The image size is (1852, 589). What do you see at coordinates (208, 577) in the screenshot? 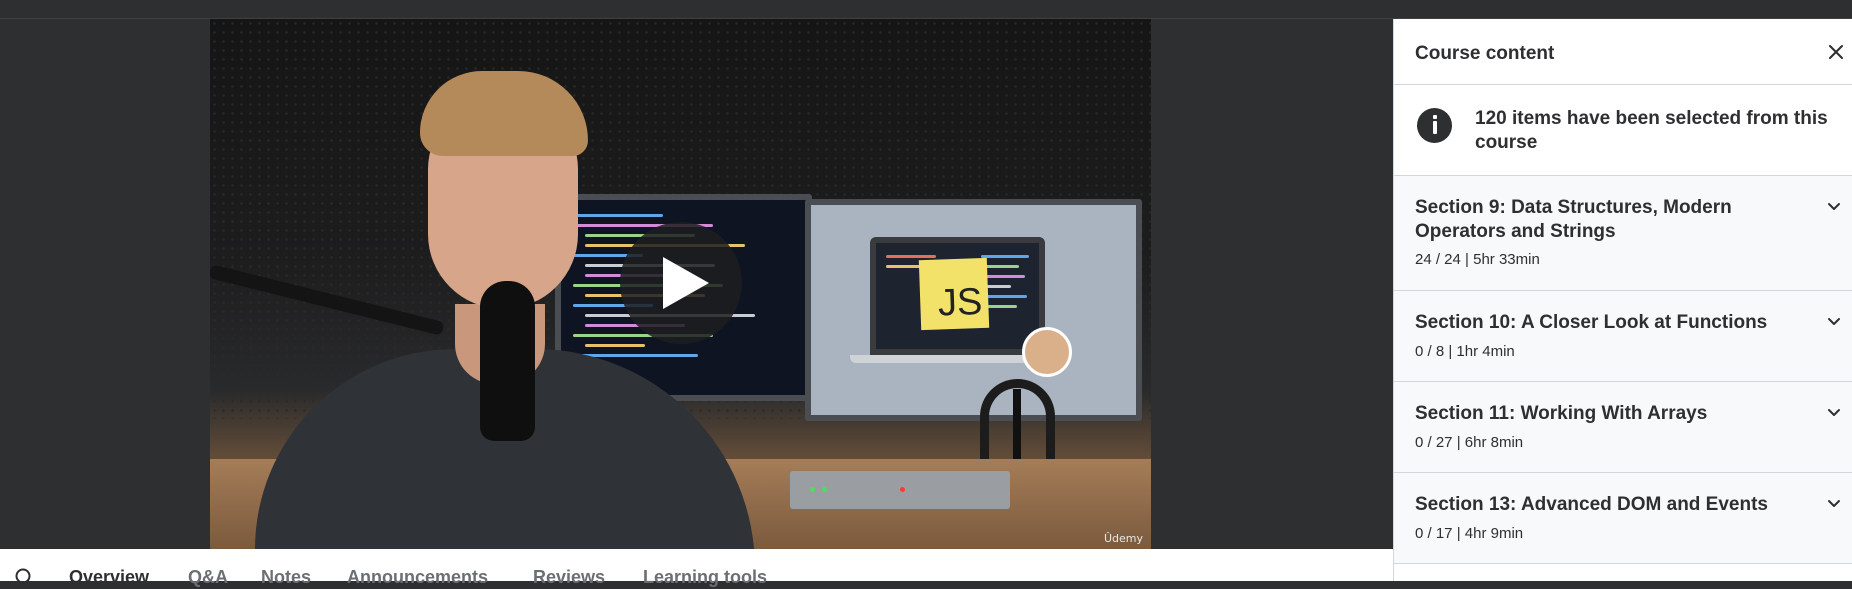
I see `tab-qa: Q&A` at bounding box center [208, 577].